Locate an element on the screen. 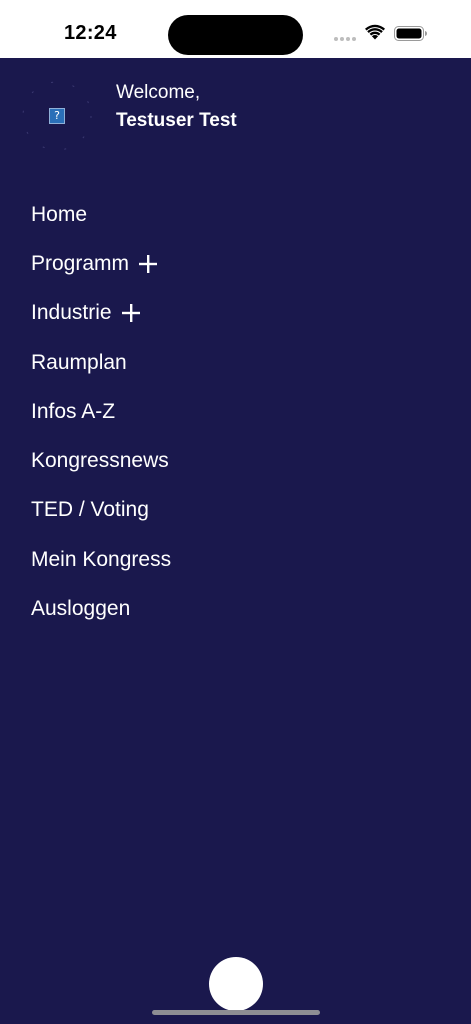 The image size is (471, 1024). menu-item-programm: Programm is located at coordinates (101, 263).